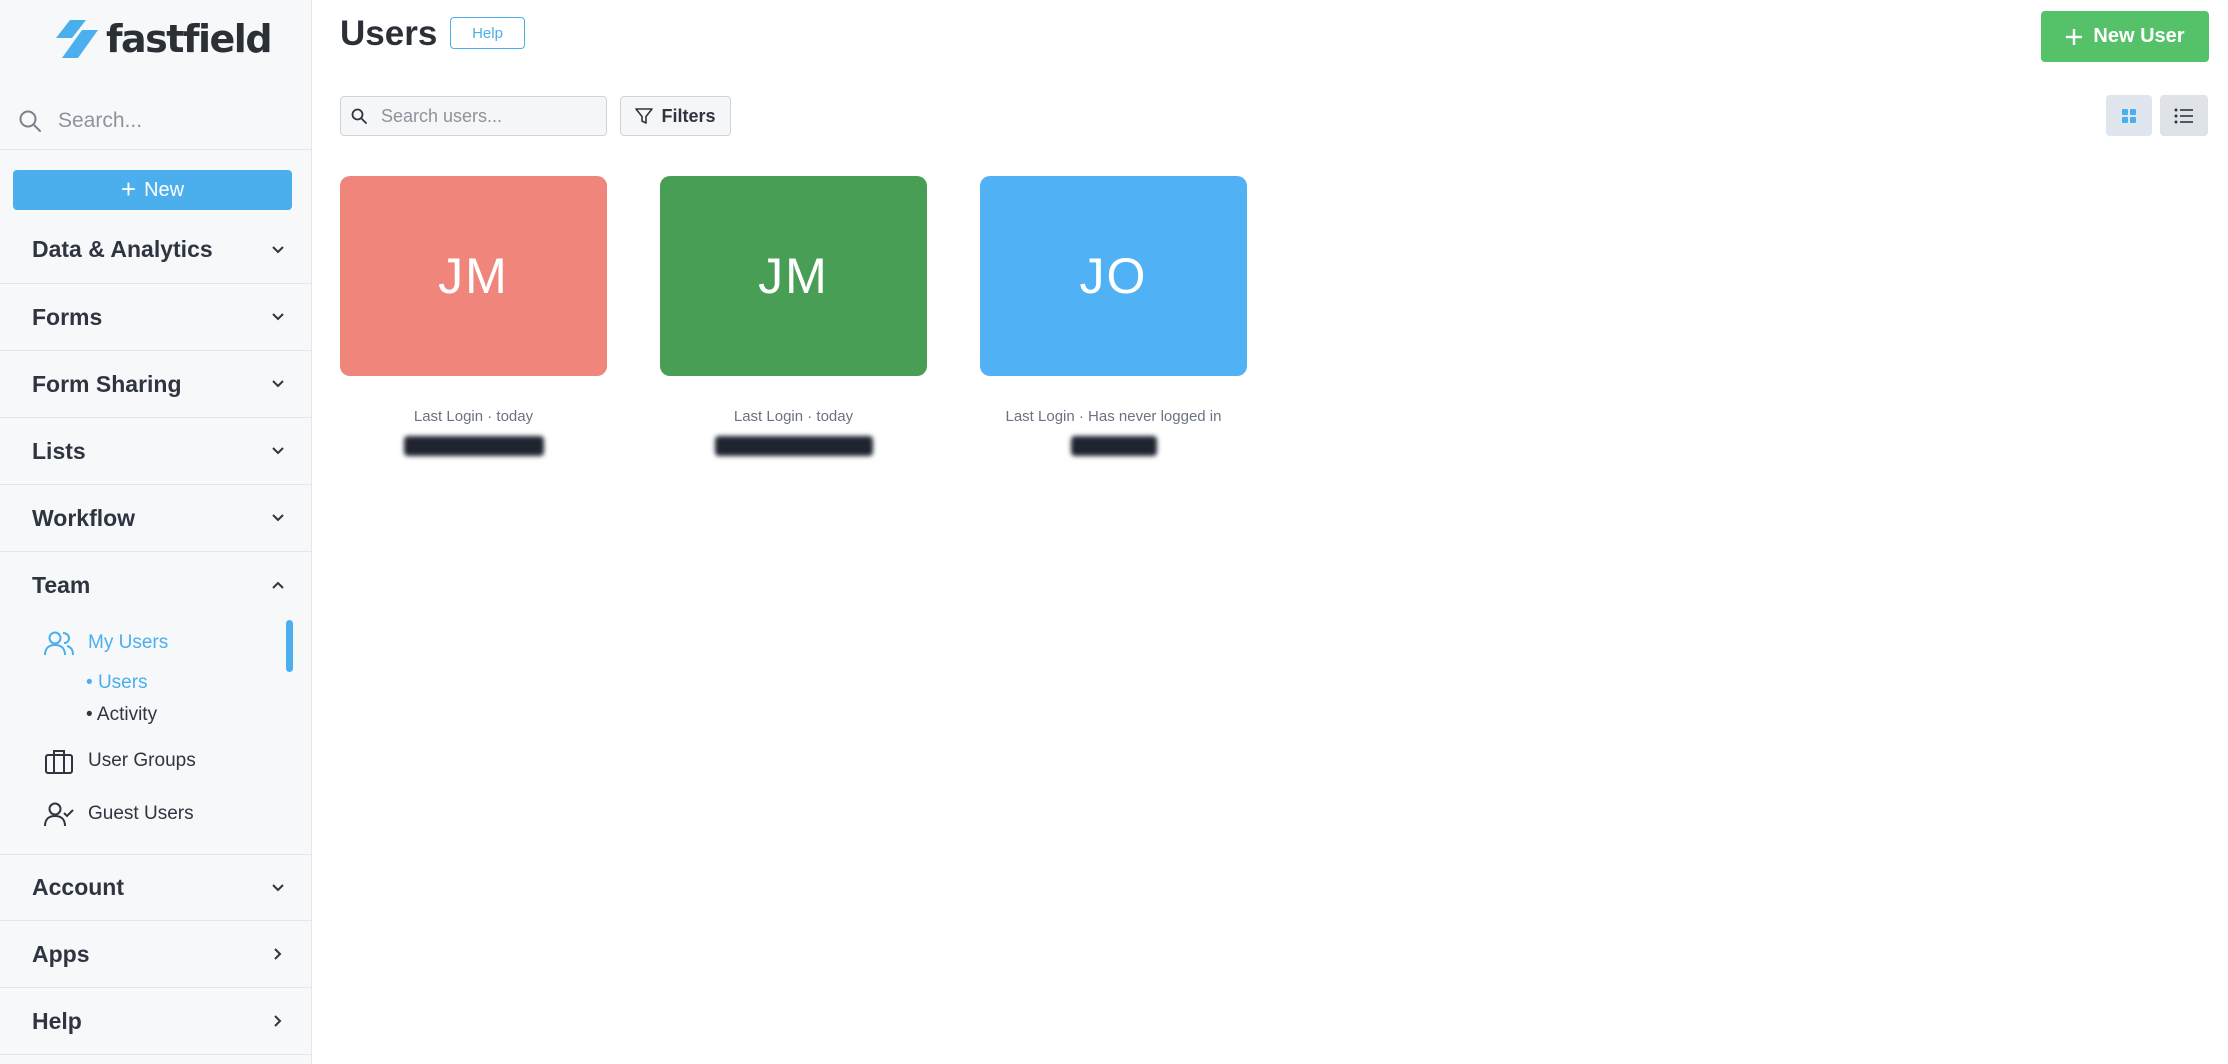 This screenshot has height=1064, width=2228. Describe the element at coordinates (644, 116) in the screenshot. I see `filter-icon` at that location.